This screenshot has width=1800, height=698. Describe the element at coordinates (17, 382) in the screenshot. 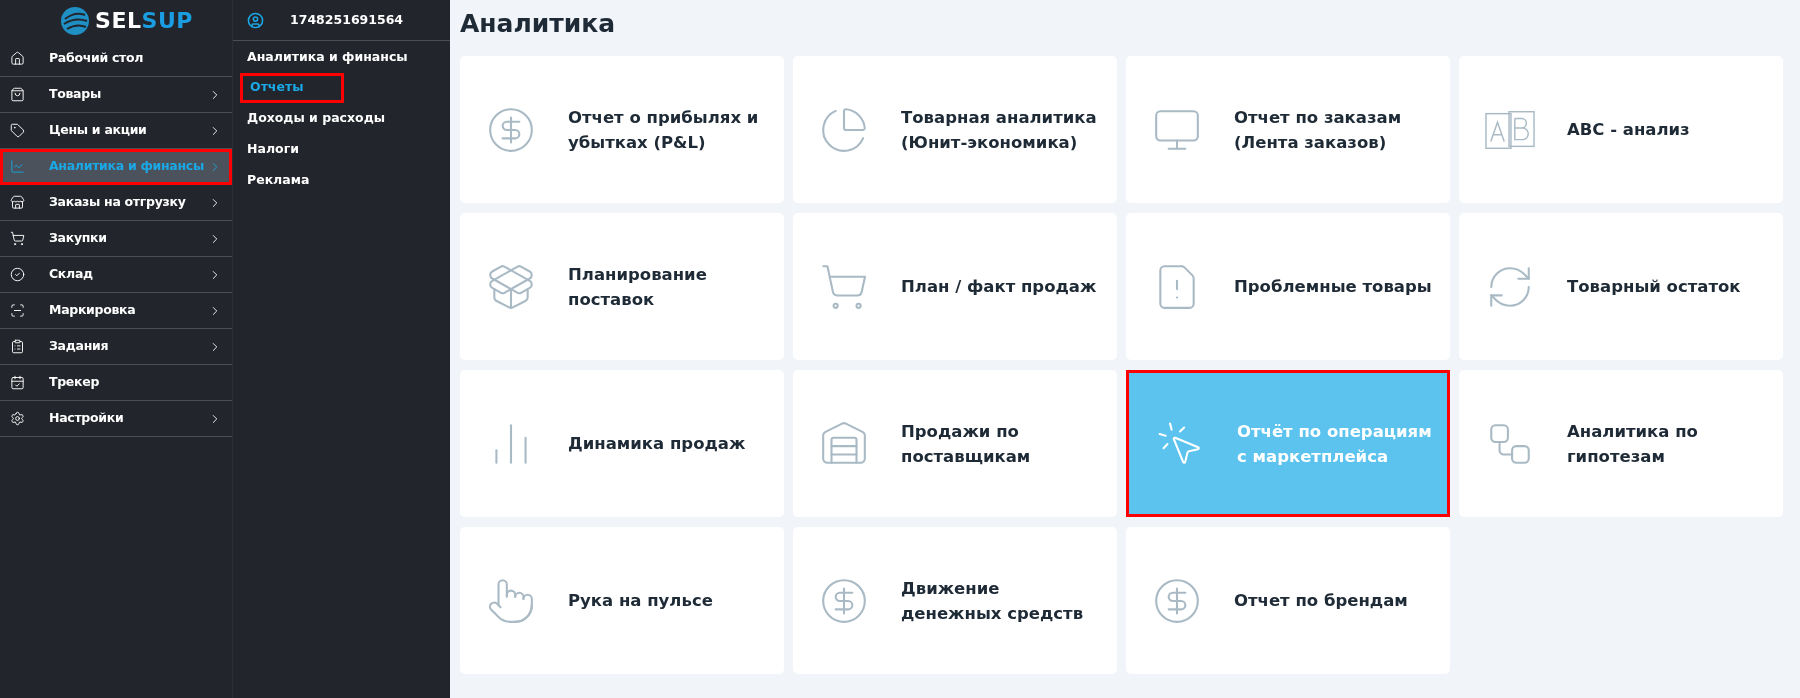

I see `calendar-check-icon` at that location.